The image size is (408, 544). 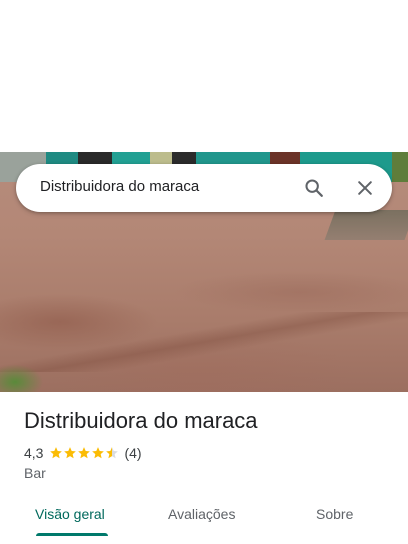 What do you see at coordinates (72, 534) in the screenshot?
I see `active-tab-indicator` at bounding box center [72, 534].